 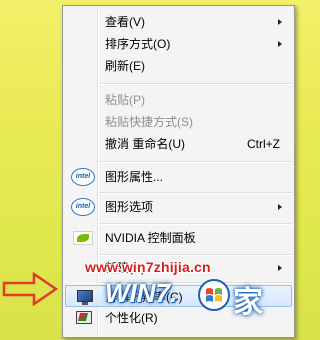 I want to click on red-arrow-pointer-icon, so click(x=30, y=289).